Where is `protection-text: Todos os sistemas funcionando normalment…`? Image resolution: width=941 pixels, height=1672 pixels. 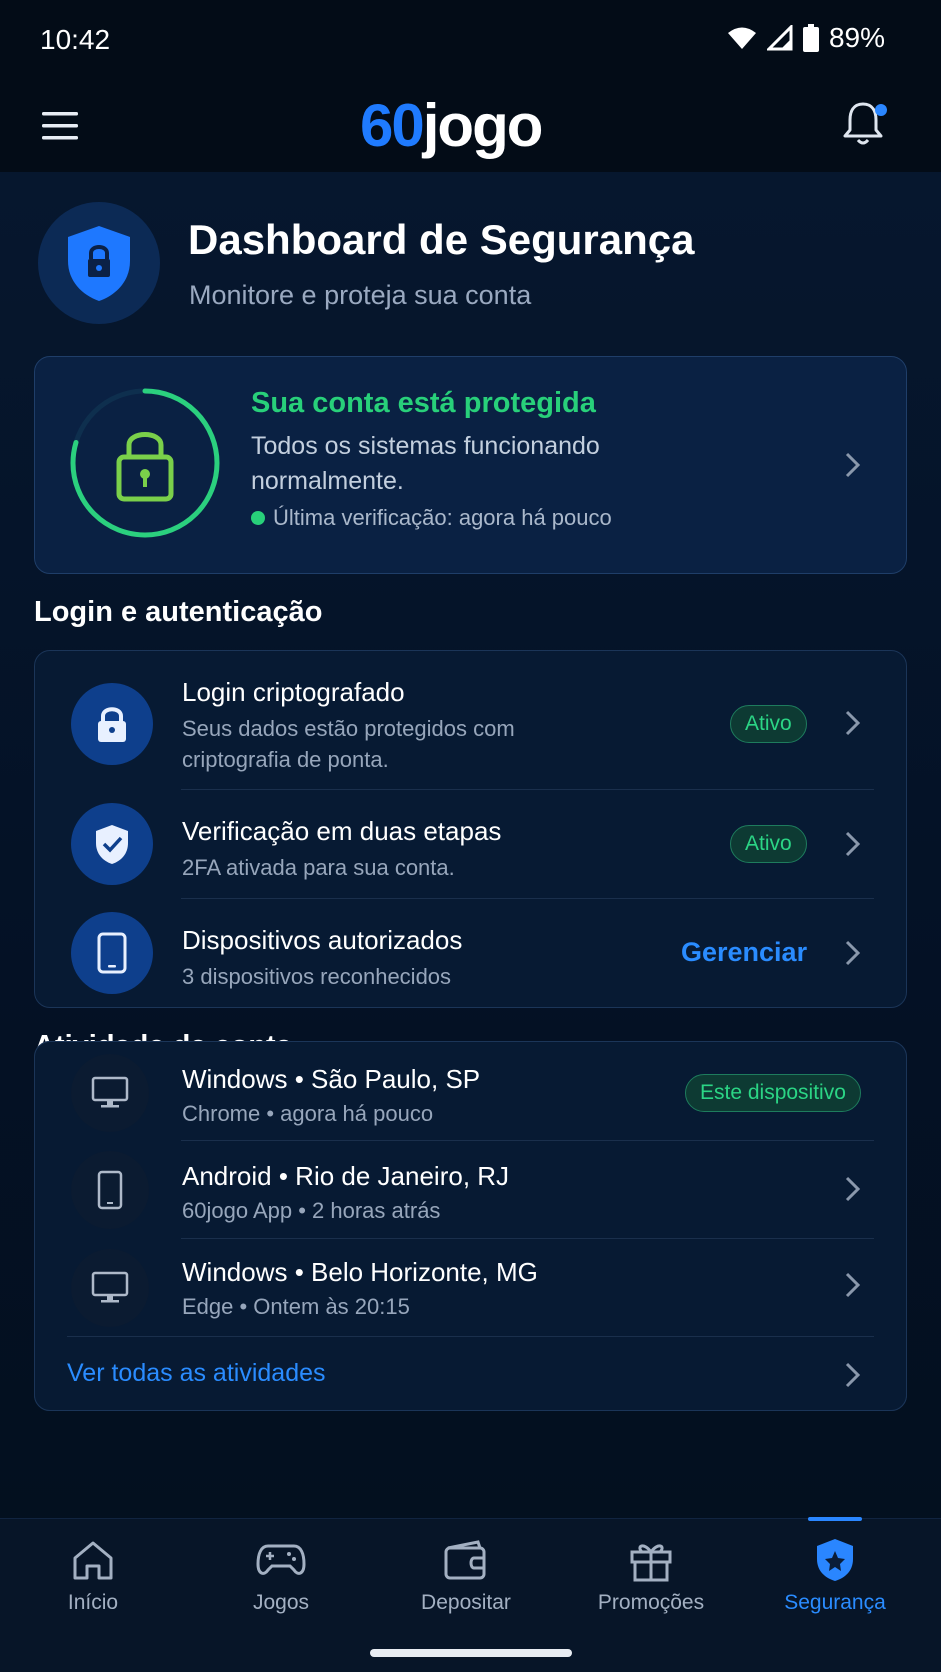 protection-text: Todos os sistemas funcionando normalment… is located at coordinates (425, 463).